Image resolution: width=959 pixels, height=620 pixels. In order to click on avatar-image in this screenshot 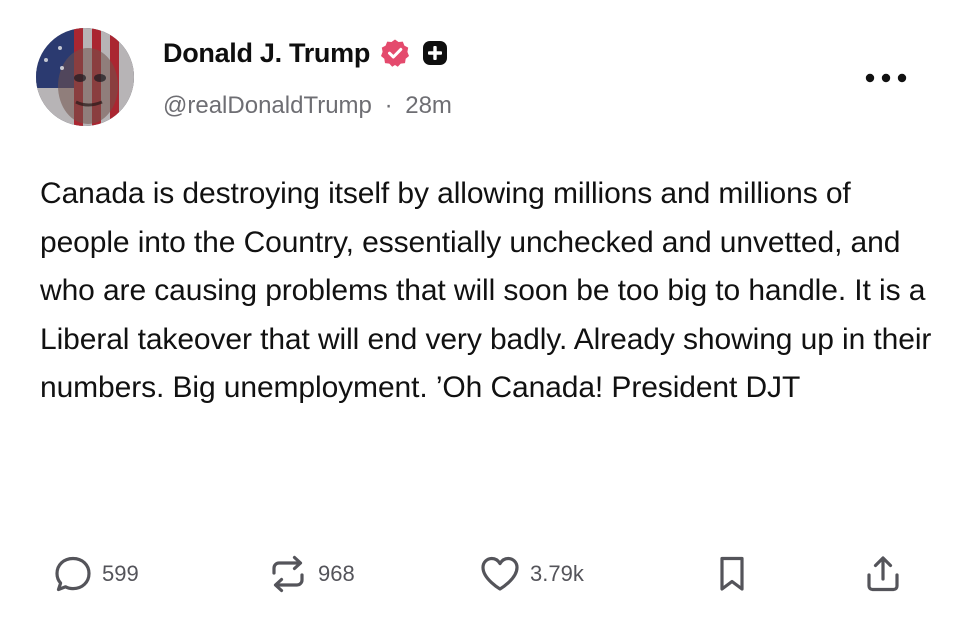, I will do `click(85, 77)`.